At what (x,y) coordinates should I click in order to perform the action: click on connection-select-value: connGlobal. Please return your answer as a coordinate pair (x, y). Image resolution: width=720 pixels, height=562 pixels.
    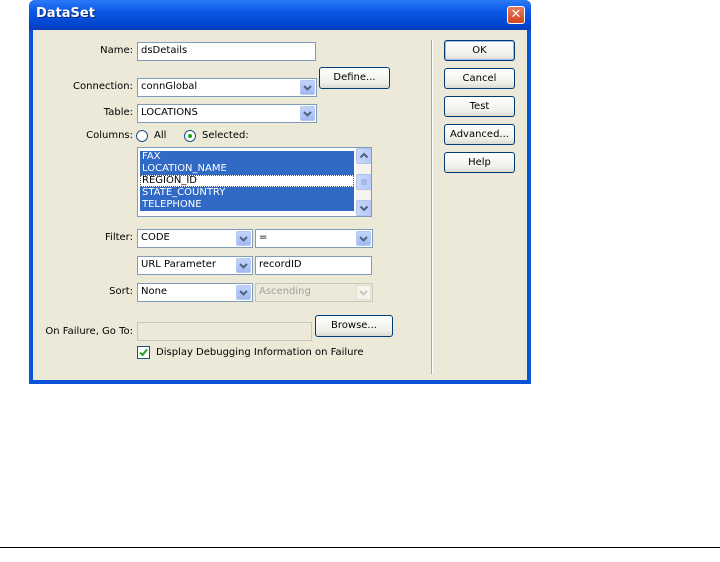
    Looking at the image, I should click on (169, 86).